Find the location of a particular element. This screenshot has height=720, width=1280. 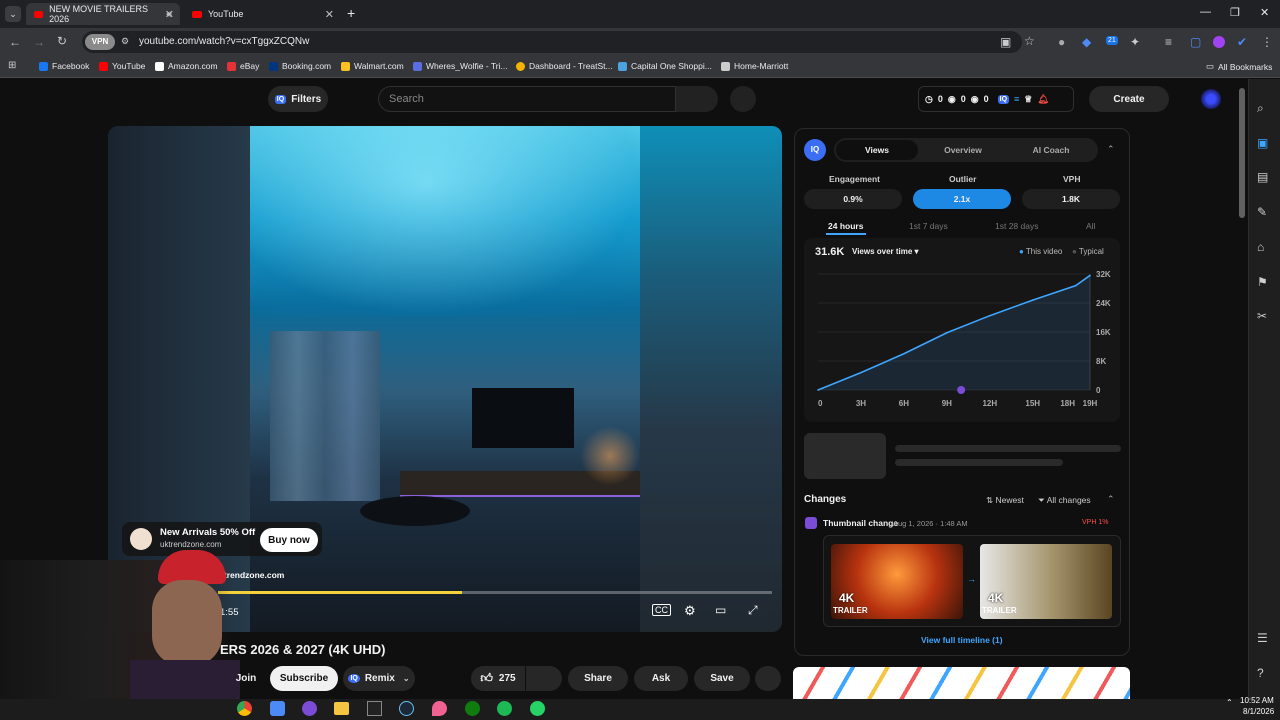

collapse-changes-icon: ⌃ is located at coordinates (1111, 499).